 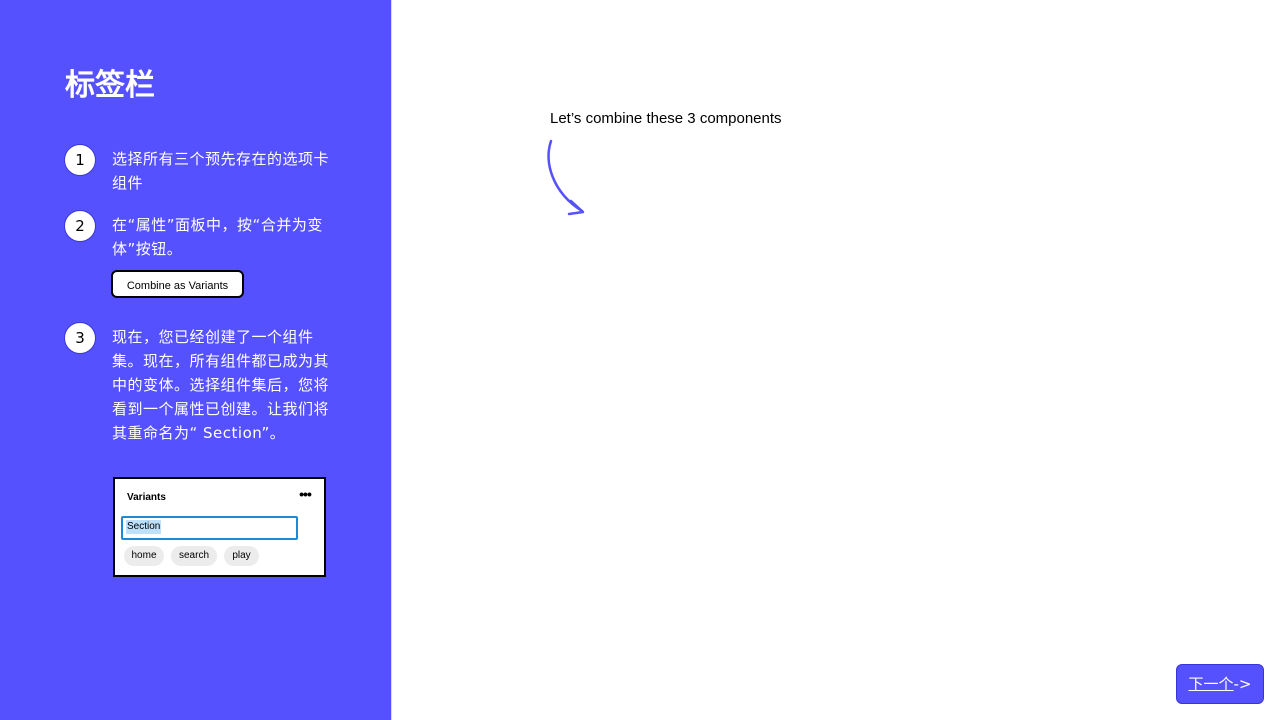 I want to click on step-3-number: 3, so click(x=80, y=338).